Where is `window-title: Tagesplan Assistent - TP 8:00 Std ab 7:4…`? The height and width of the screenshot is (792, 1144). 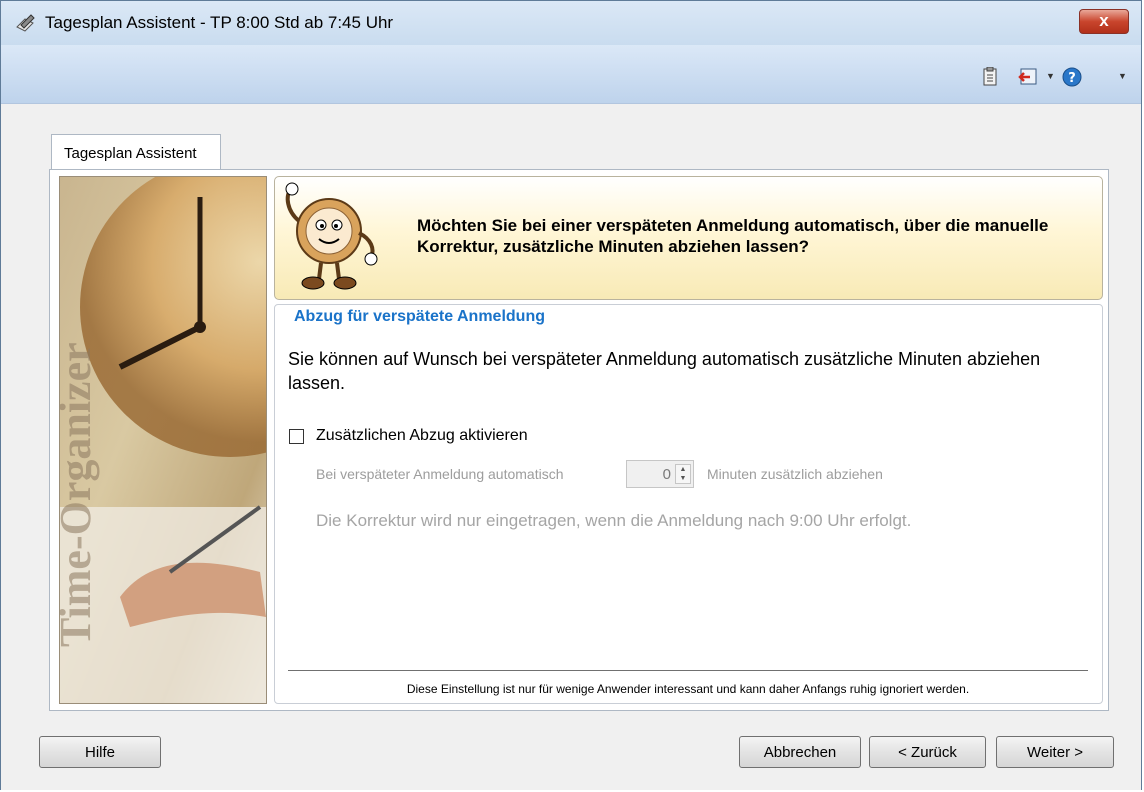
window-title: Tagesplan Assistent - TP 8:00 Std ab 7:4… is located at coordinates (219, 22).